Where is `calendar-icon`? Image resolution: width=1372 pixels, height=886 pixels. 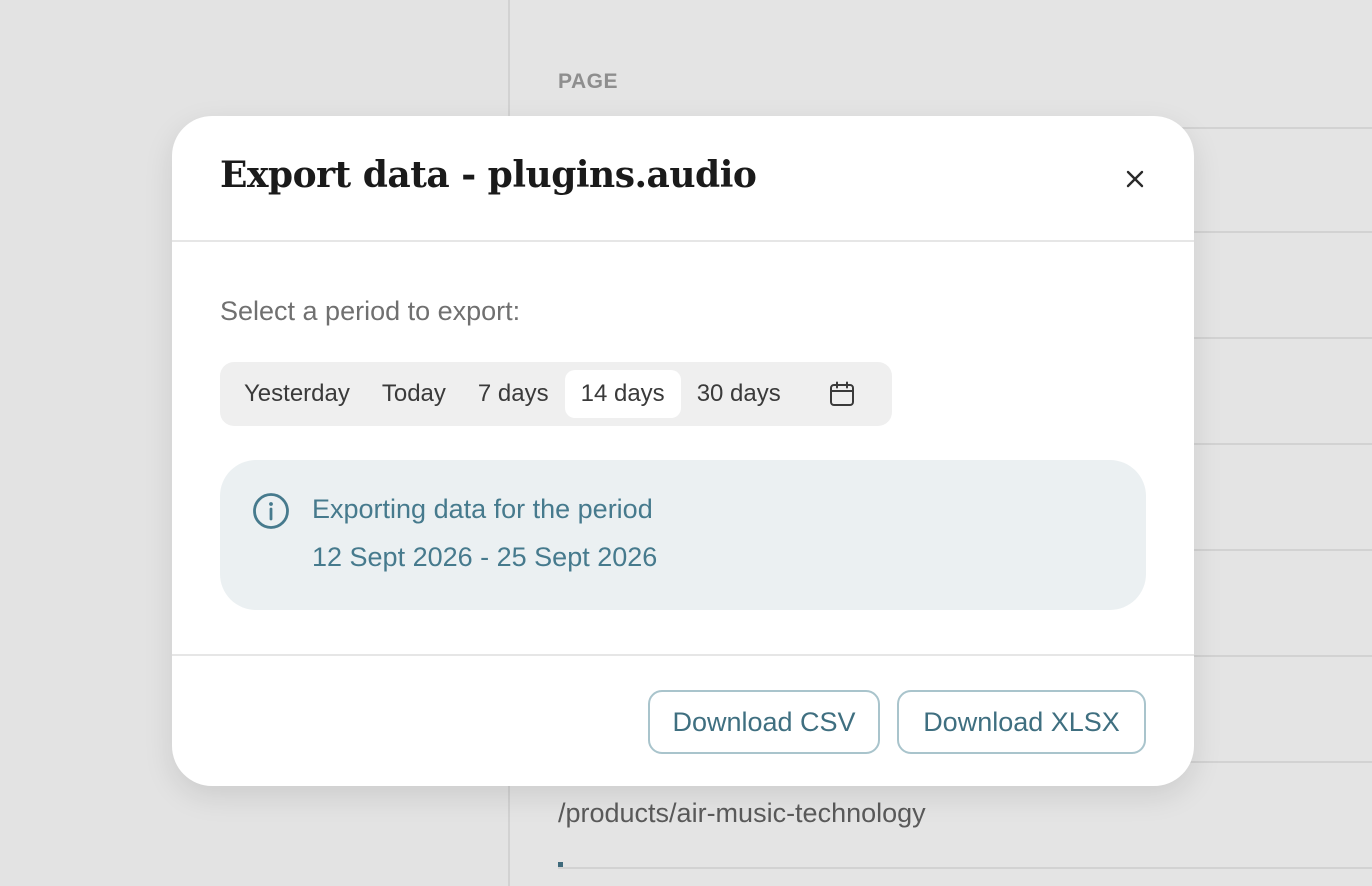
calendar-icon is located at coordinates (841, 393).